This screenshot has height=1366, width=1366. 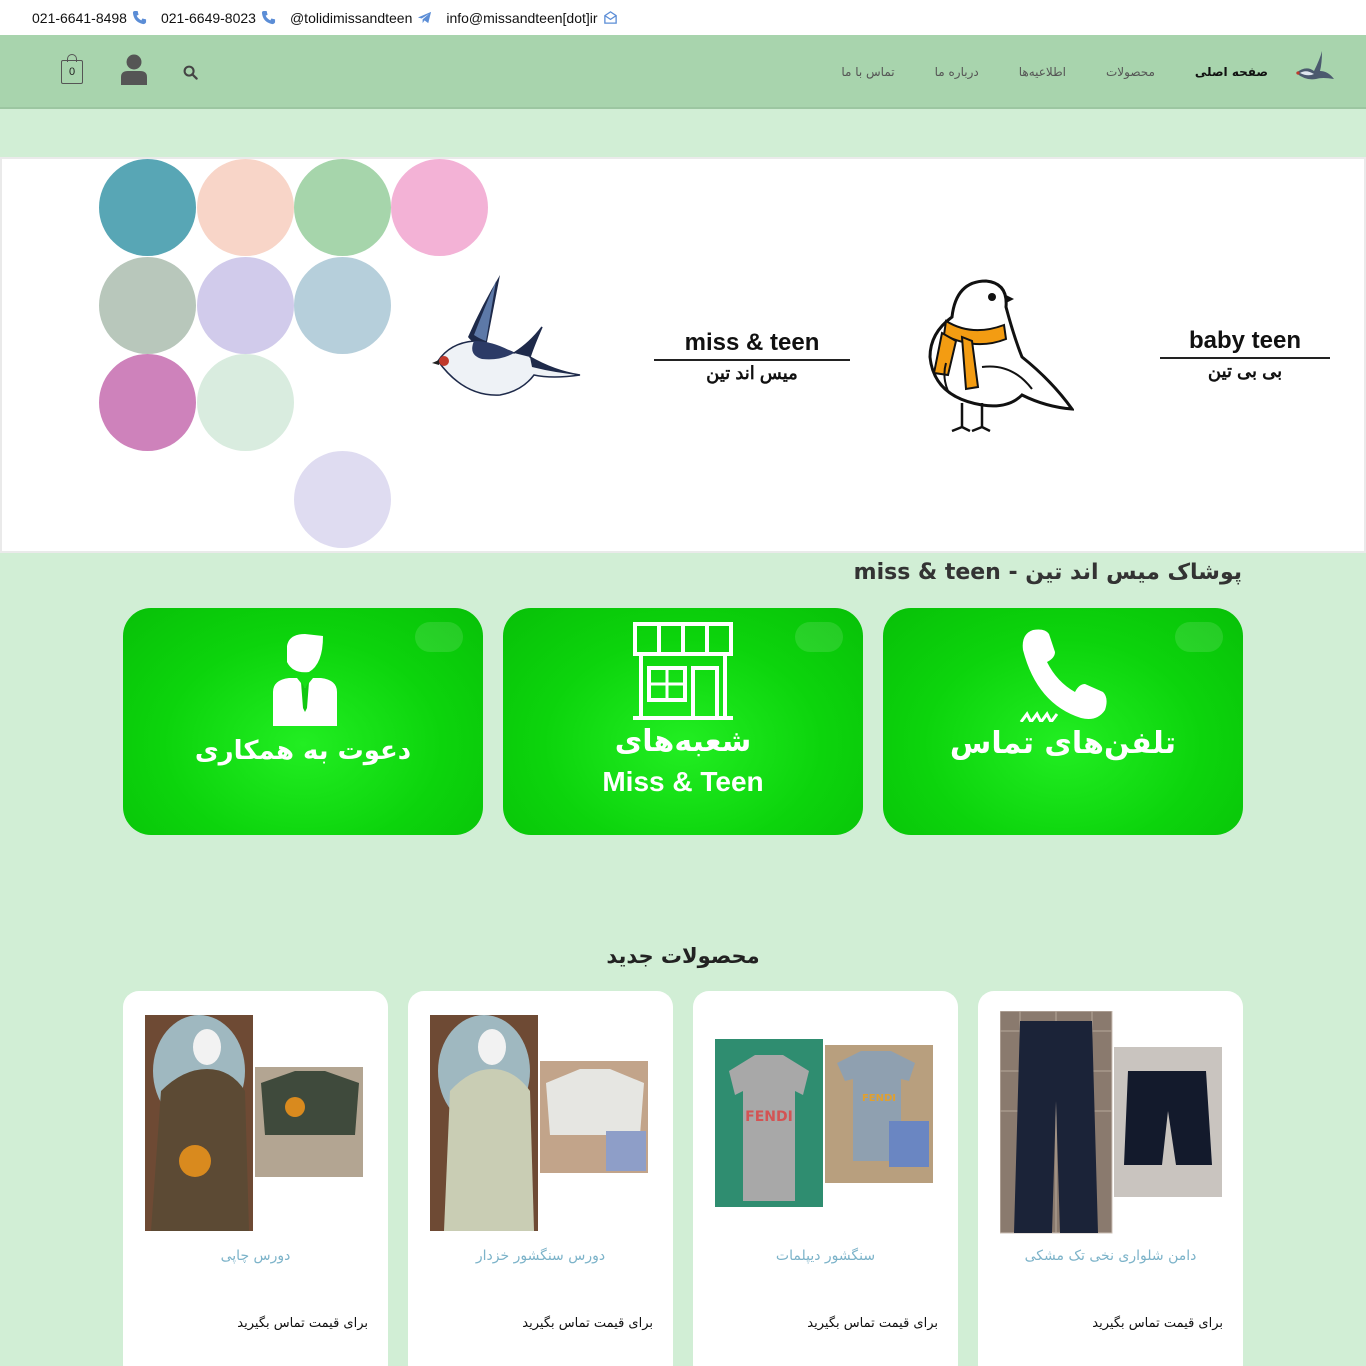 What do you see at coordinates (1110, 1256) in the screenshot?
I see `product-name: دامن شلواری نخی تک مشکی` at bounding box center [1110, 1256].